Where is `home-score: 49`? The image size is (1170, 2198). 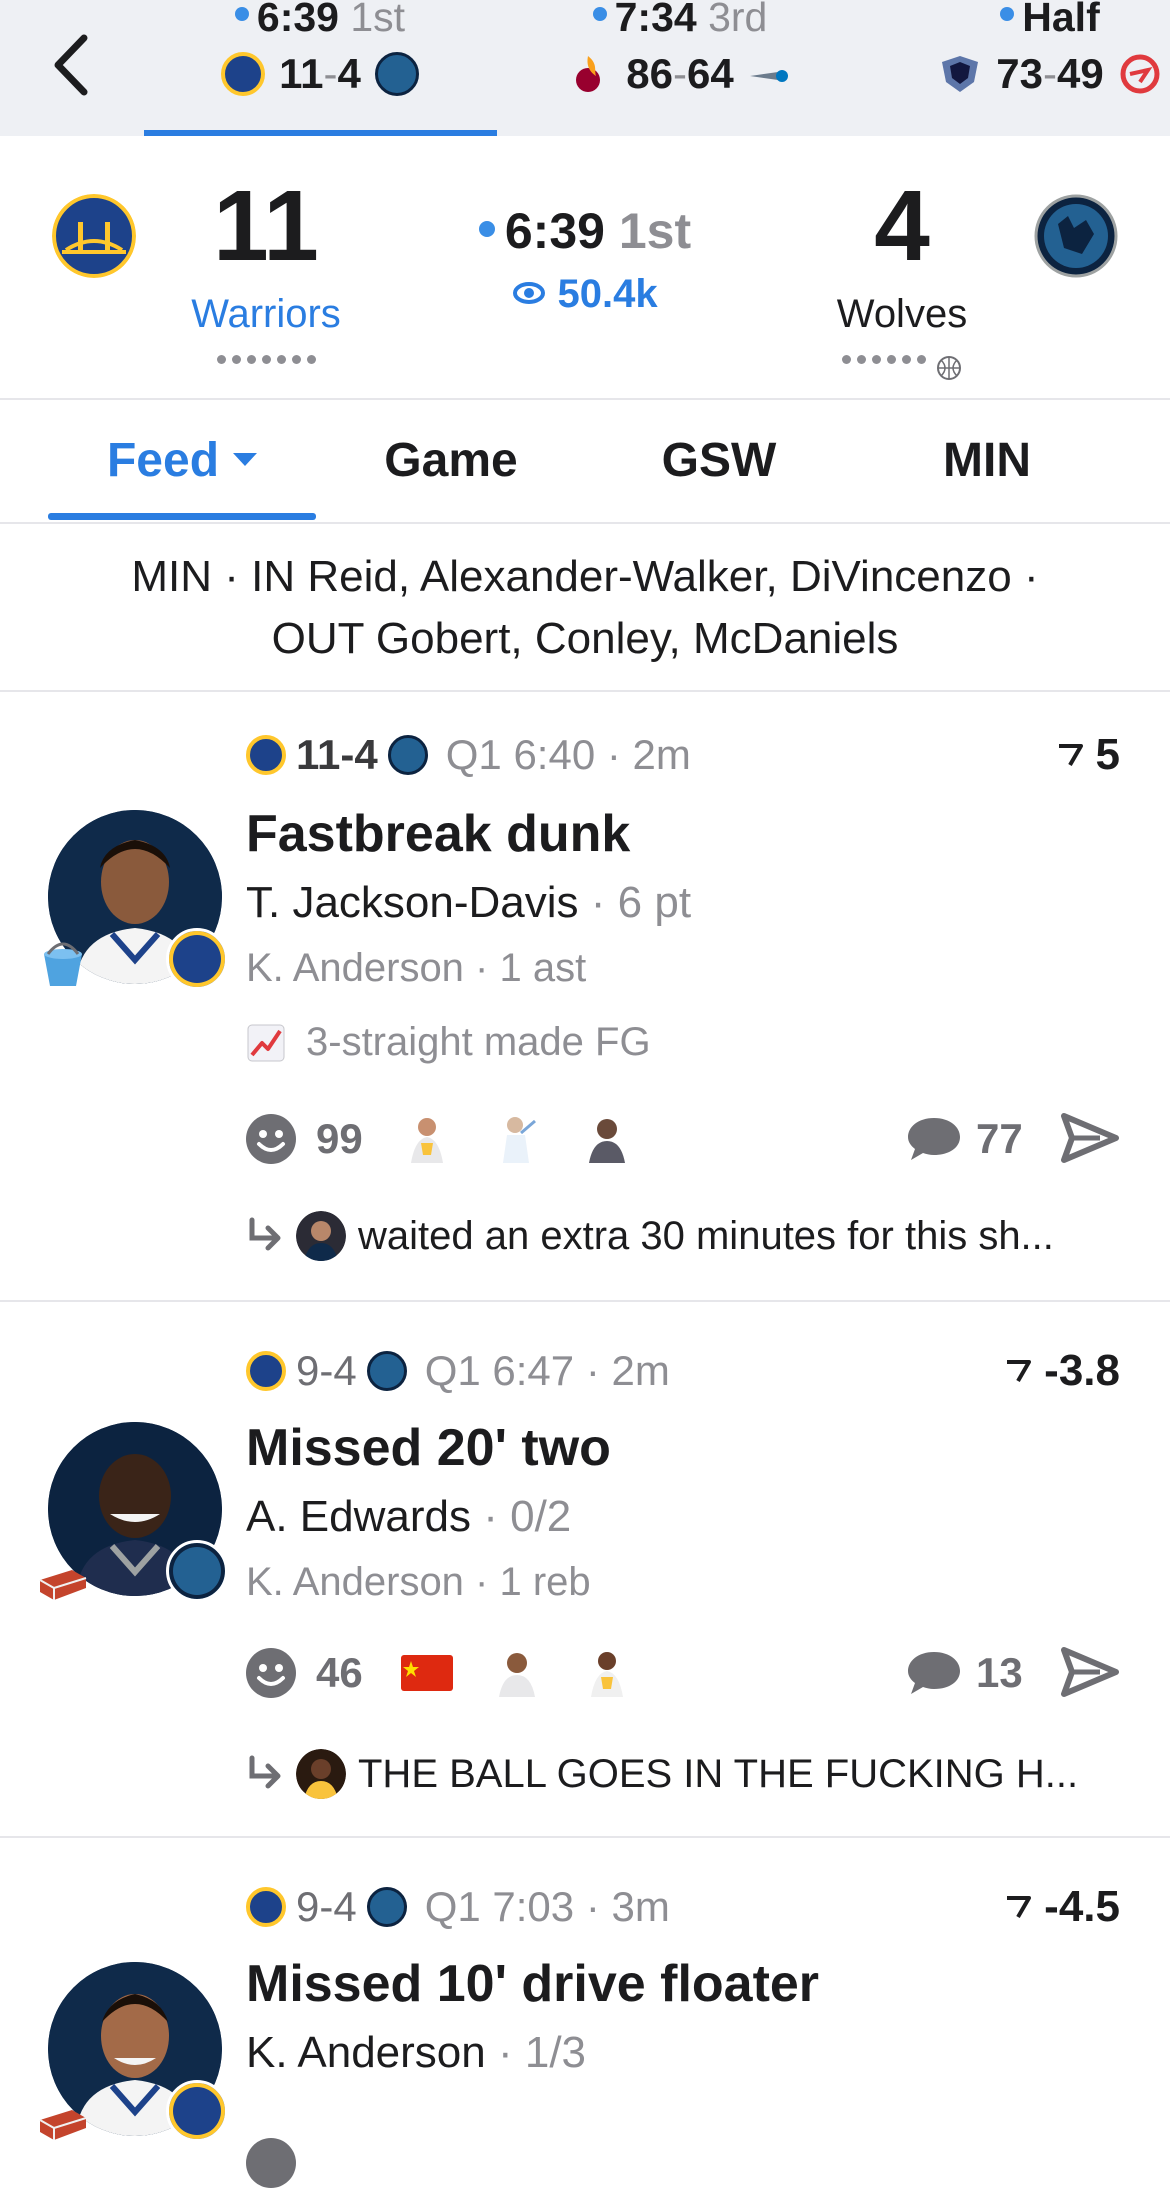
home-score: 49 is located at coordinates (1080, 73).